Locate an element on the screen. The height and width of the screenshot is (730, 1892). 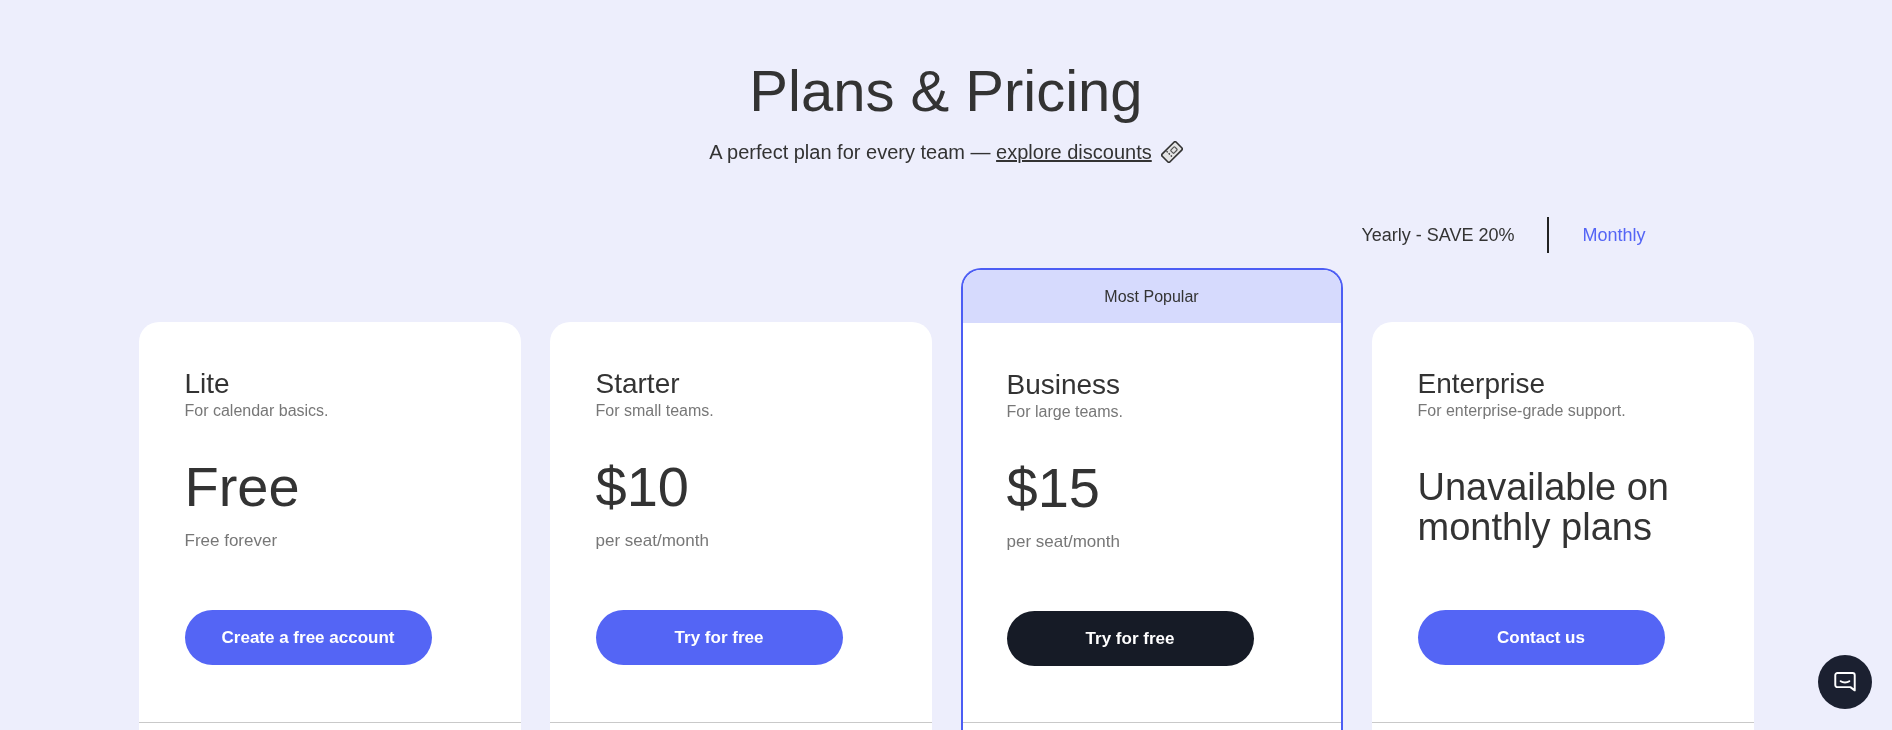
plan-name: Starter is located at coordinates (637, 384).